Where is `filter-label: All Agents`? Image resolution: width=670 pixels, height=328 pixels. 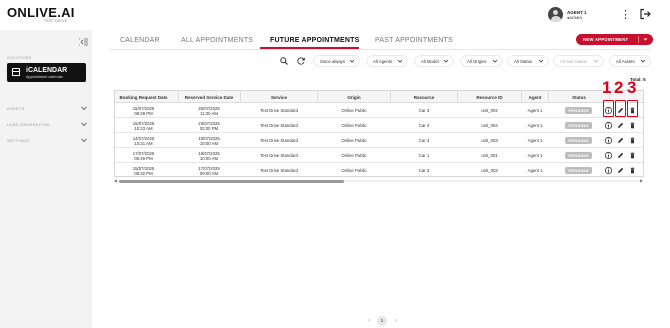
filter-label: All Agents is located at coordinates (383, 61).